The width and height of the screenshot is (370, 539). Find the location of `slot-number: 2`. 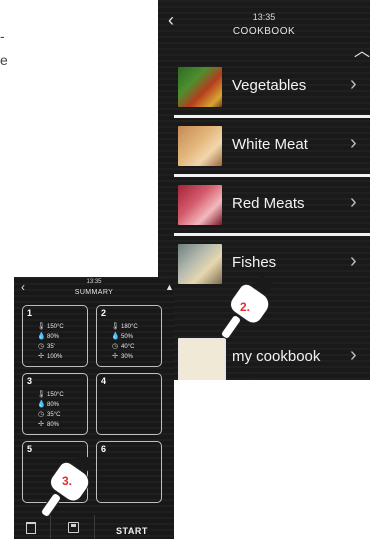

slot-number: 2 is located at coordinates (104, 313).